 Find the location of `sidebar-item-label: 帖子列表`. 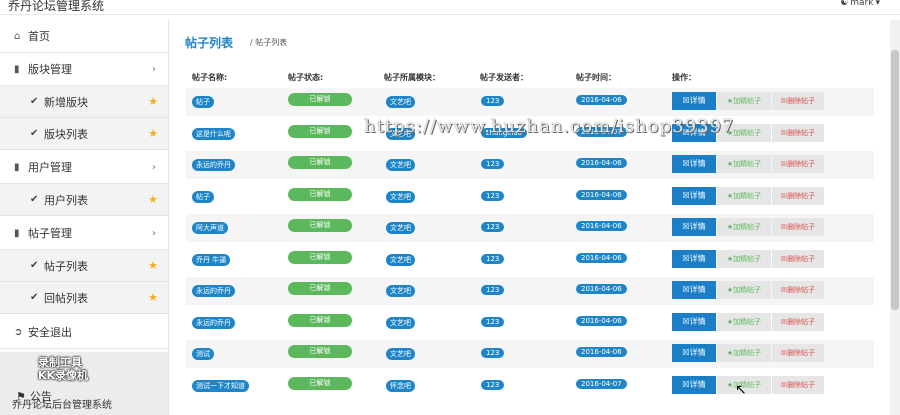

sidebar-item-label: 帖子列表 is located at coordinates (66, 266).